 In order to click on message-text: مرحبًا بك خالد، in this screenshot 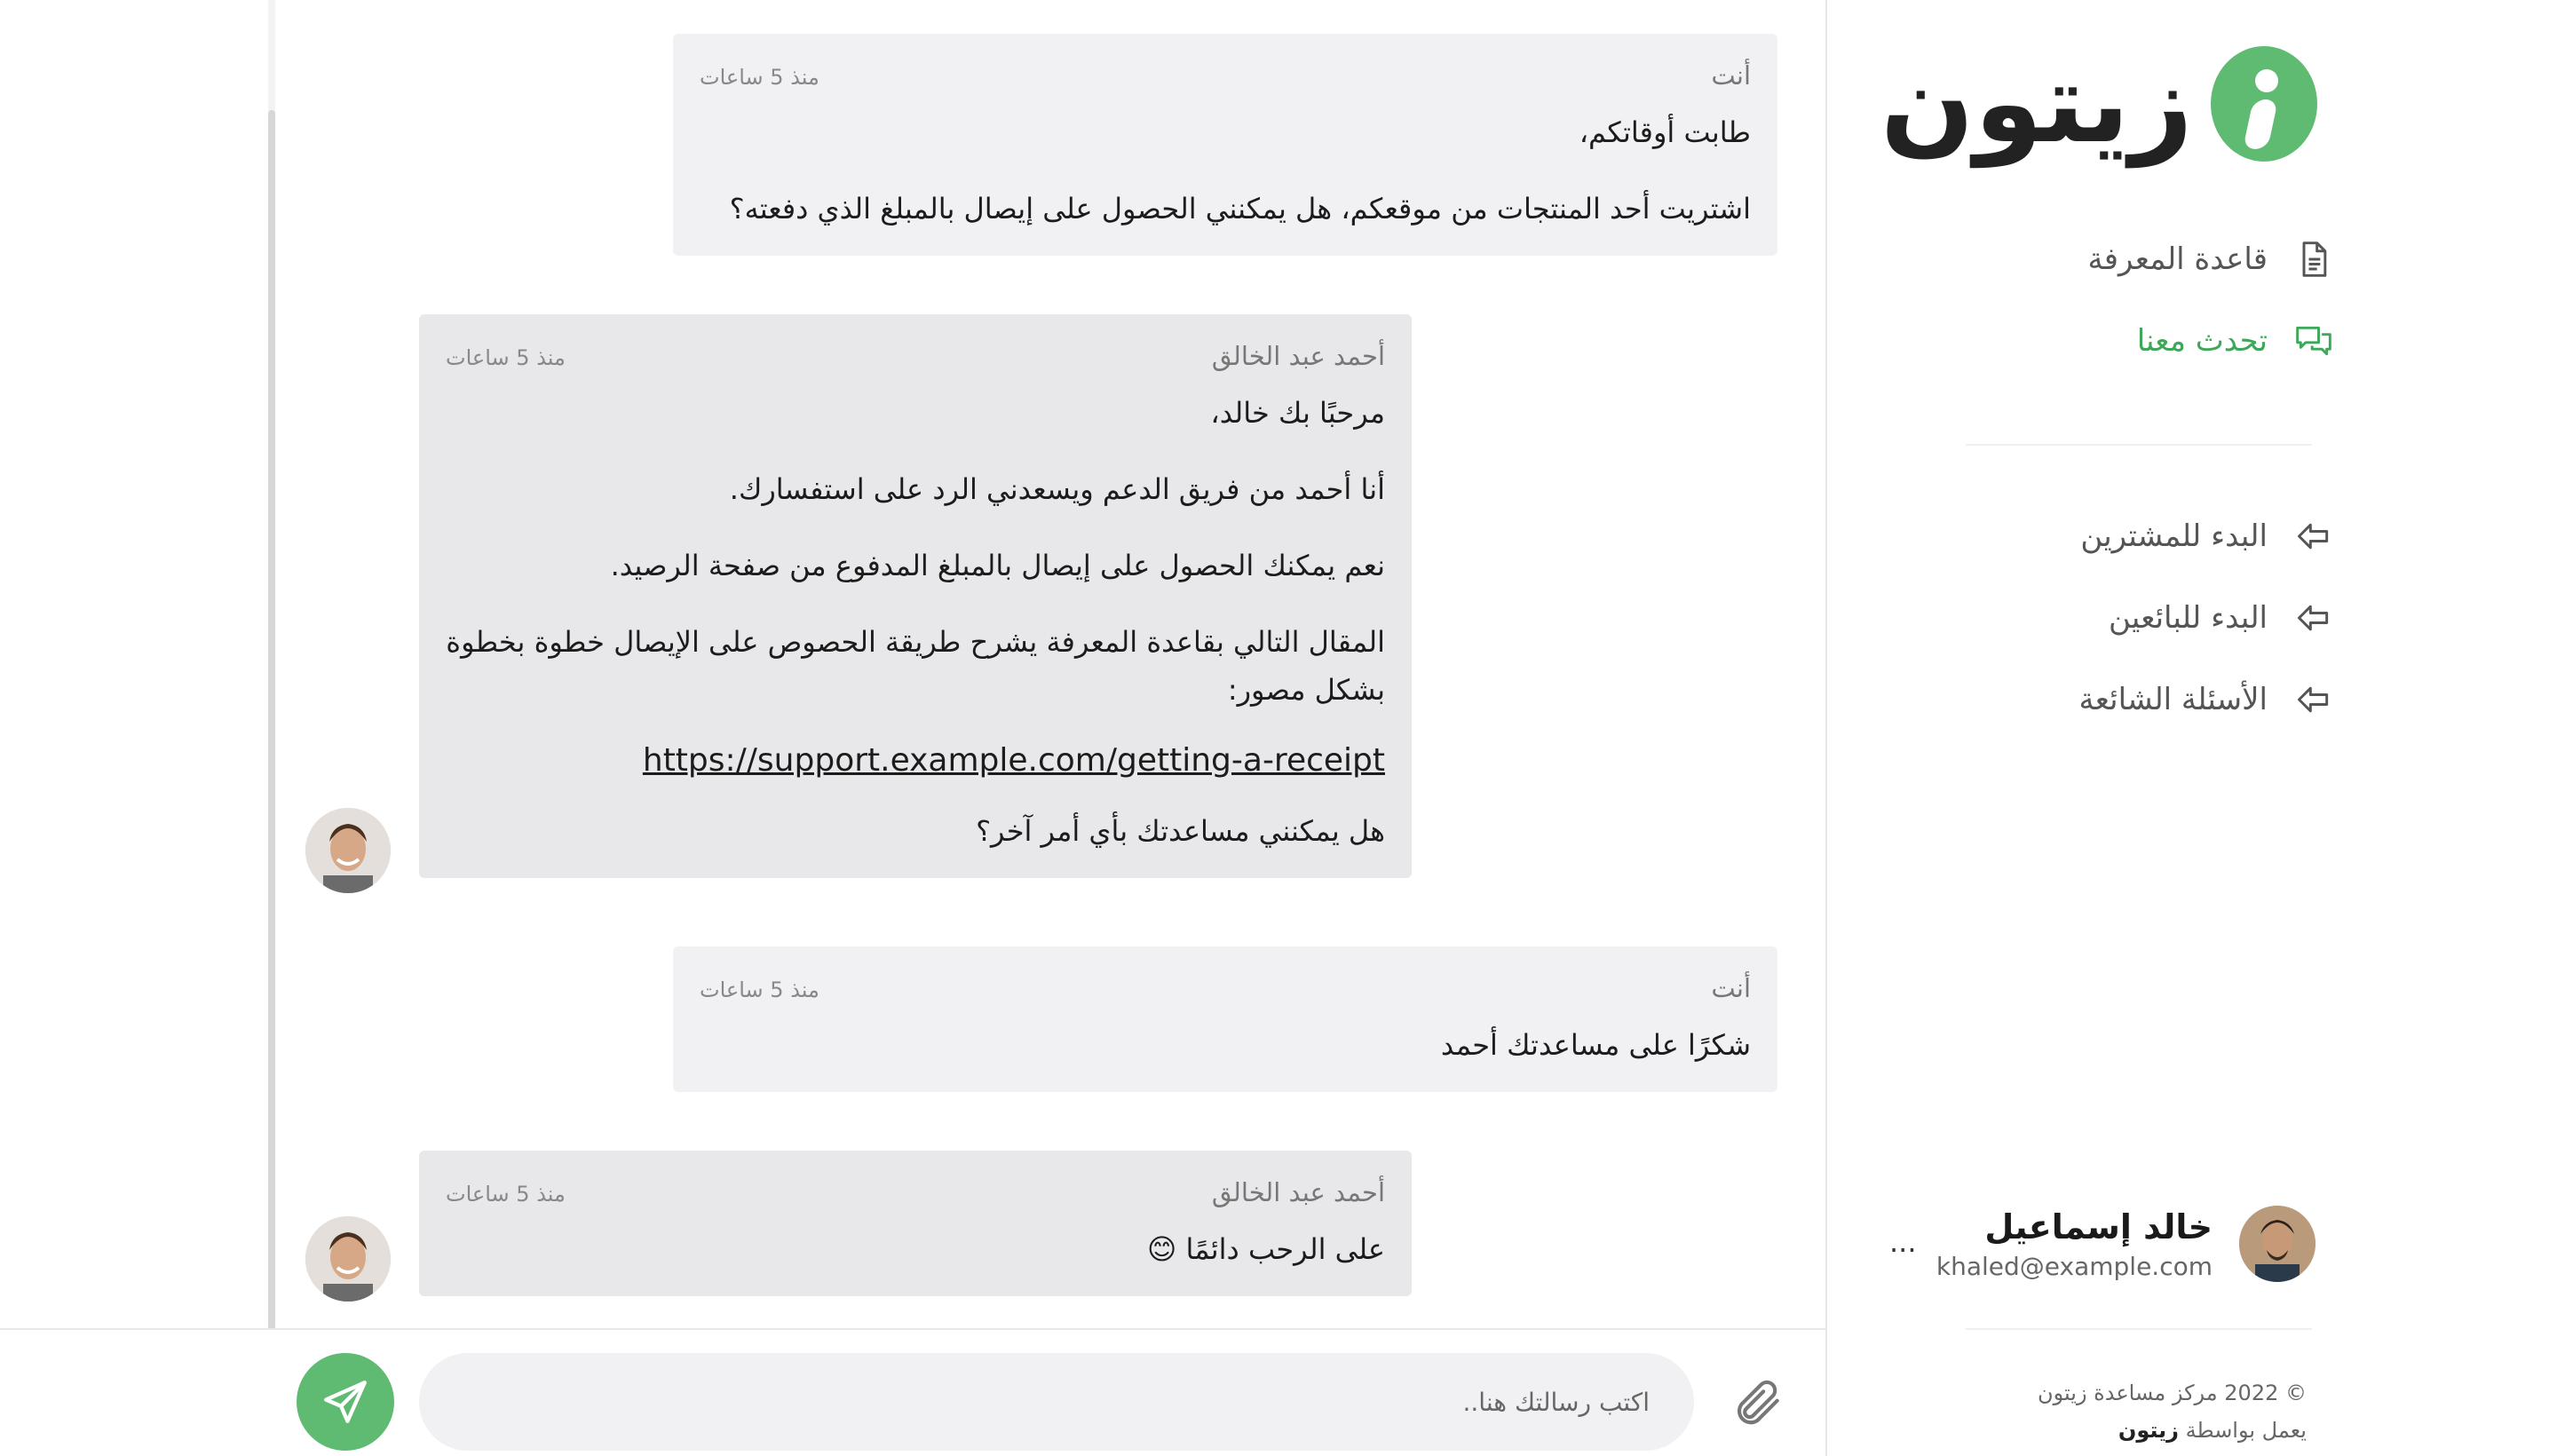, I will do `click(1297, 413)`.